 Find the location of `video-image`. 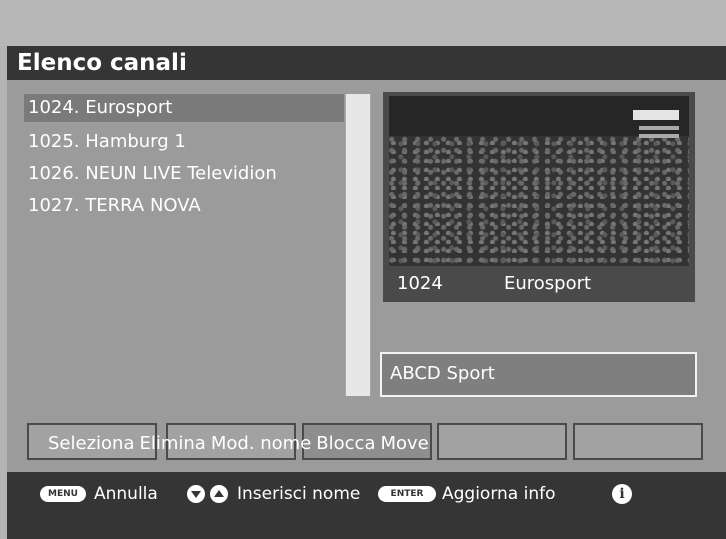

video-image is located at coordinates (539, 201).